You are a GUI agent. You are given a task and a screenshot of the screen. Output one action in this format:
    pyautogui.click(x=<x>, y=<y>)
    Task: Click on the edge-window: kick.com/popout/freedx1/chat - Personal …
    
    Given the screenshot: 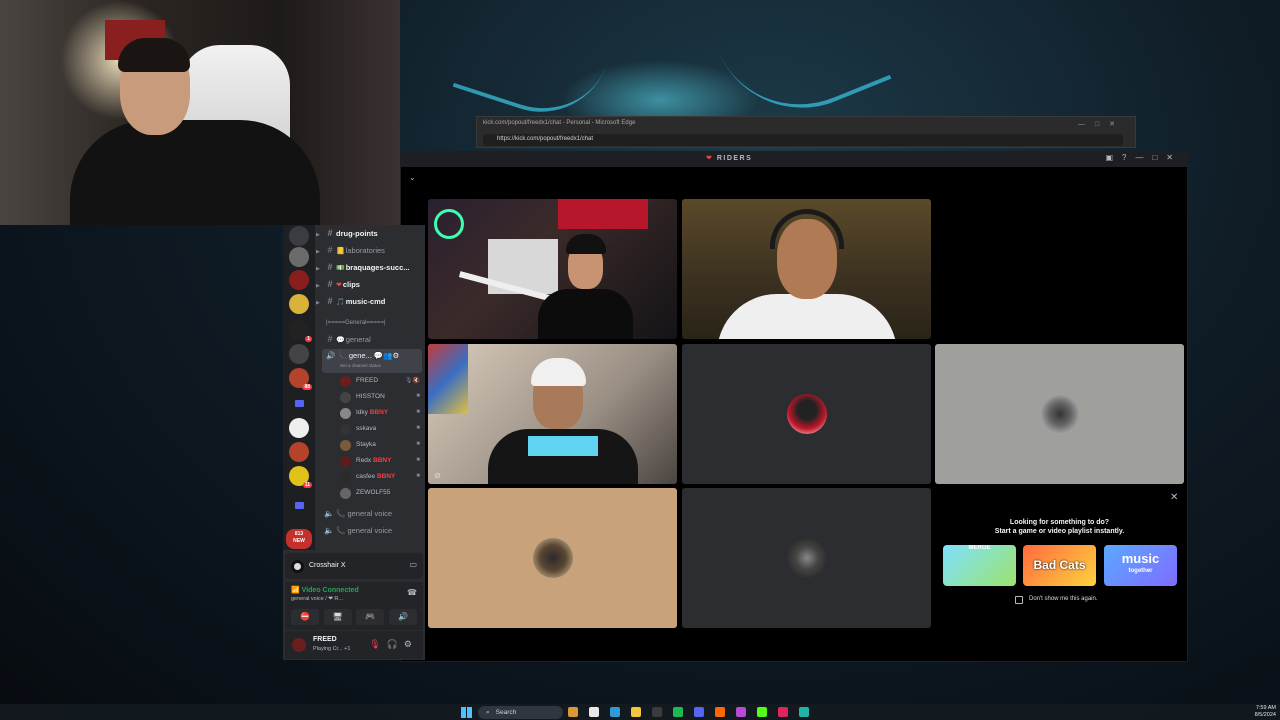 What is the action you would take?
    pyautogui.click(x=806, y=132)
    